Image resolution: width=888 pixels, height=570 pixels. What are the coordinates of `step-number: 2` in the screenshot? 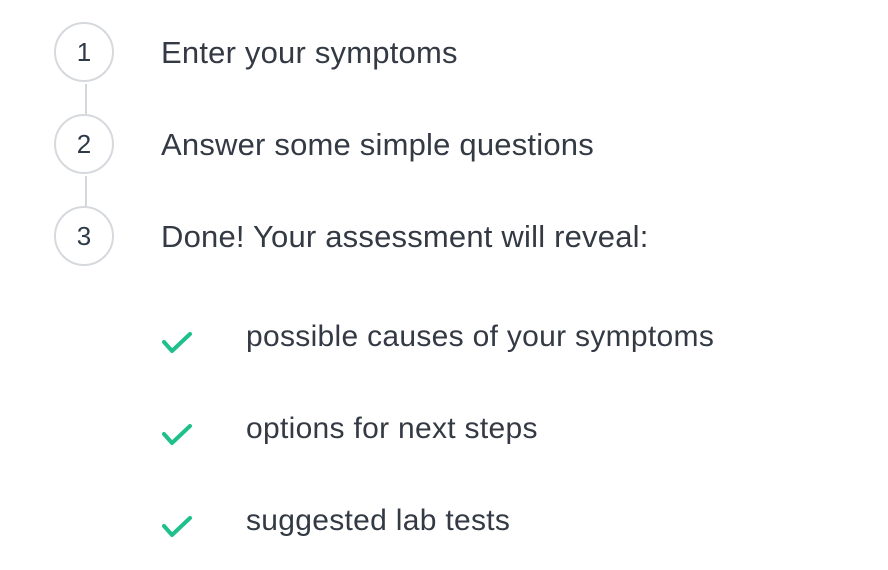 It's located at (84, 143).